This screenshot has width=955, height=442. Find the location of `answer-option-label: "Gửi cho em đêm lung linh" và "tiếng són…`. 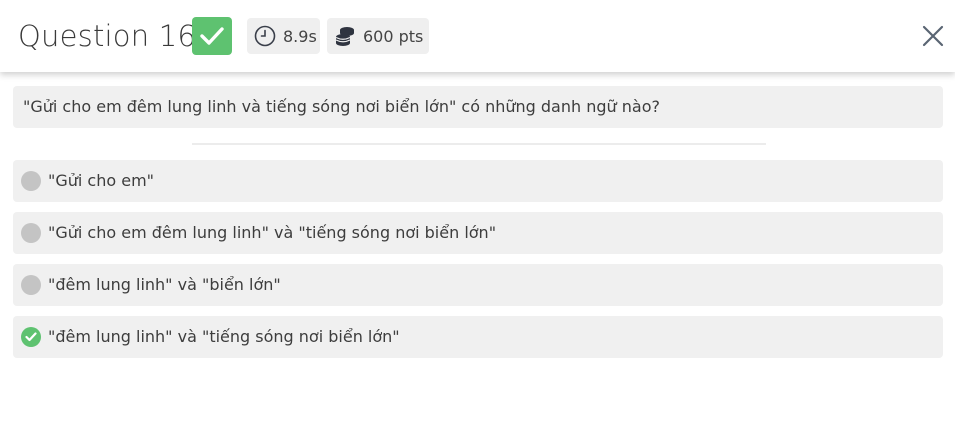

answer-option-label: "Gửi cho em đêm lung linh" và "tiếng són… is located at coordinates (272, 232).